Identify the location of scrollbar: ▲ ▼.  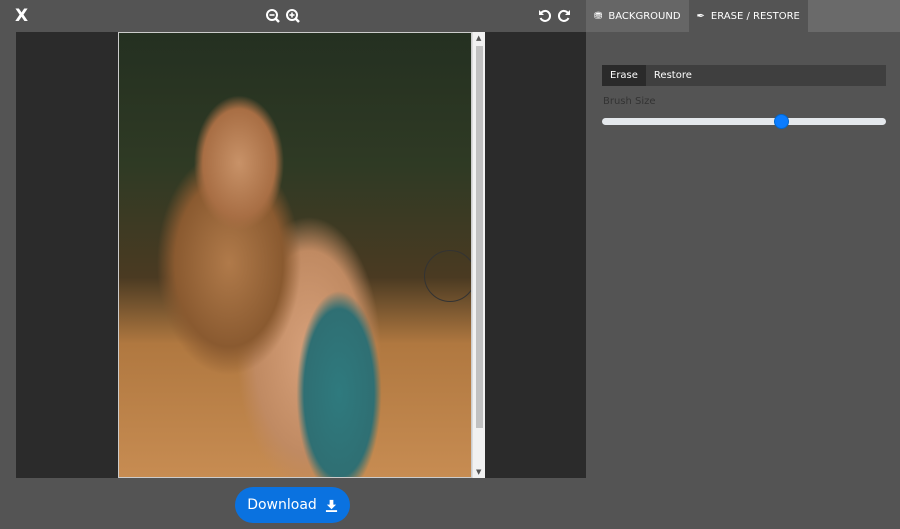
(478, 255).